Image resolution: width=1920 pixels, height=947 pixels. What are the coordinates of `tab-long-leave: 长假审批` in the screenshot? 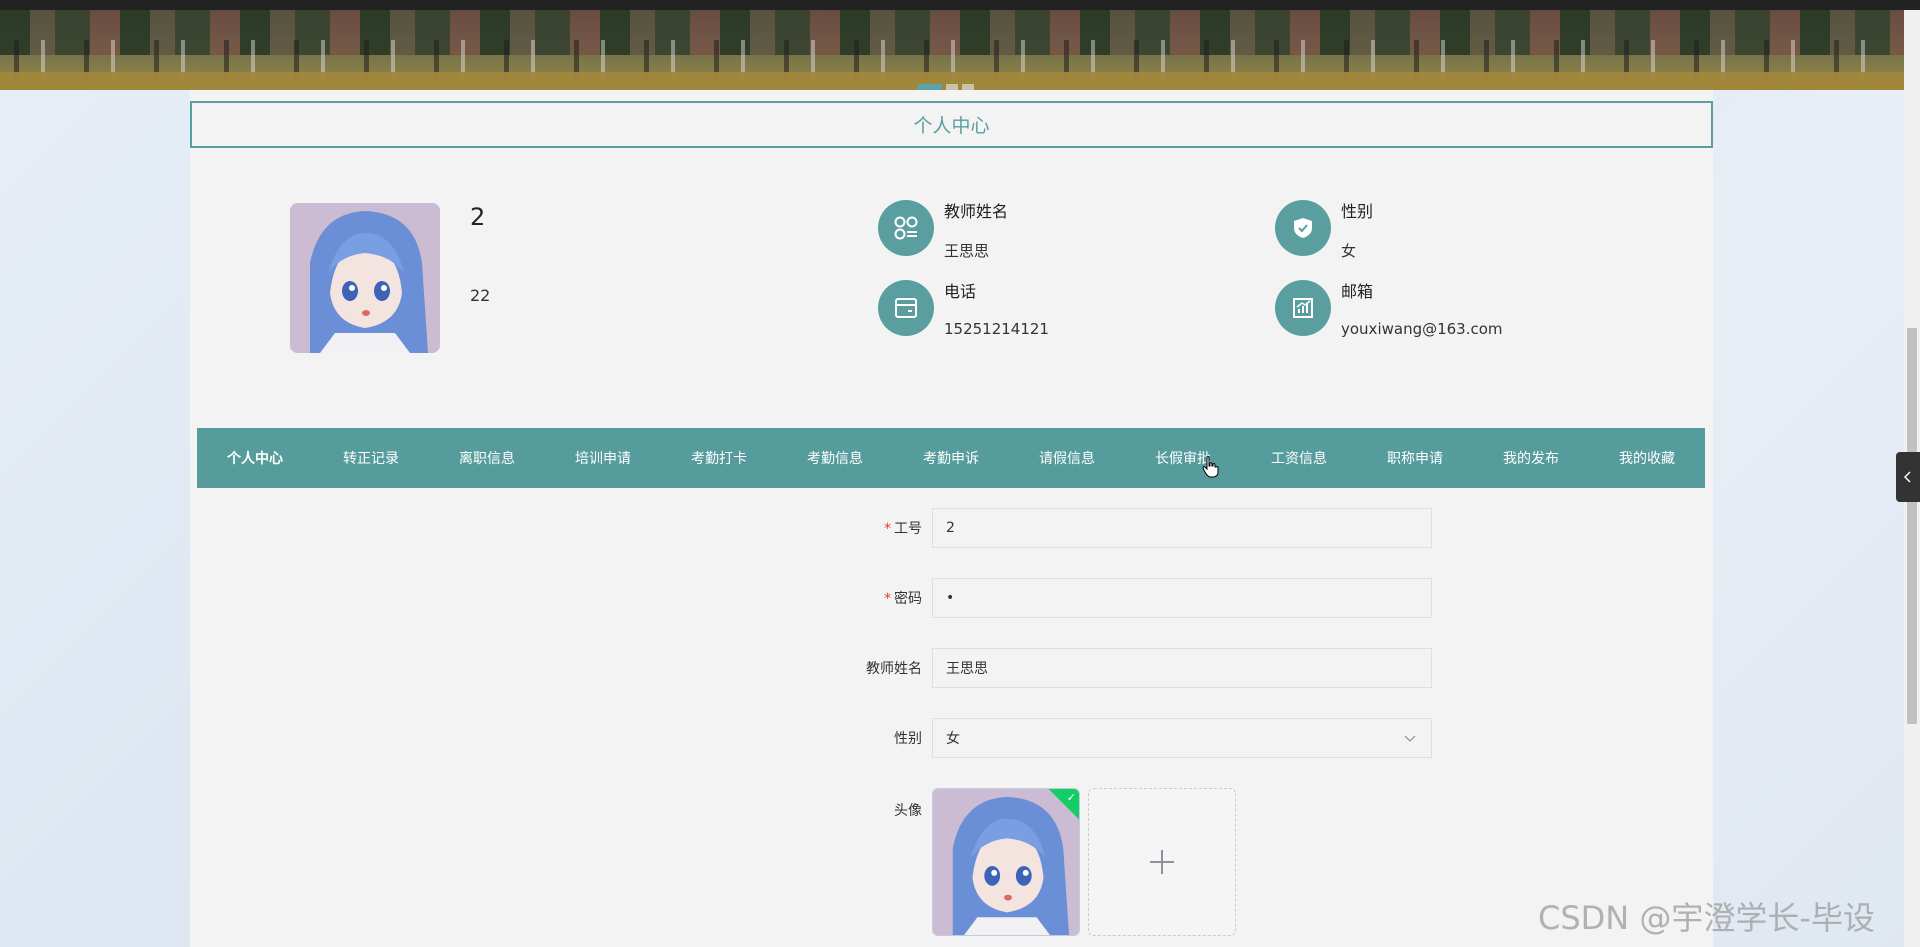 It's located at (1183, 458).